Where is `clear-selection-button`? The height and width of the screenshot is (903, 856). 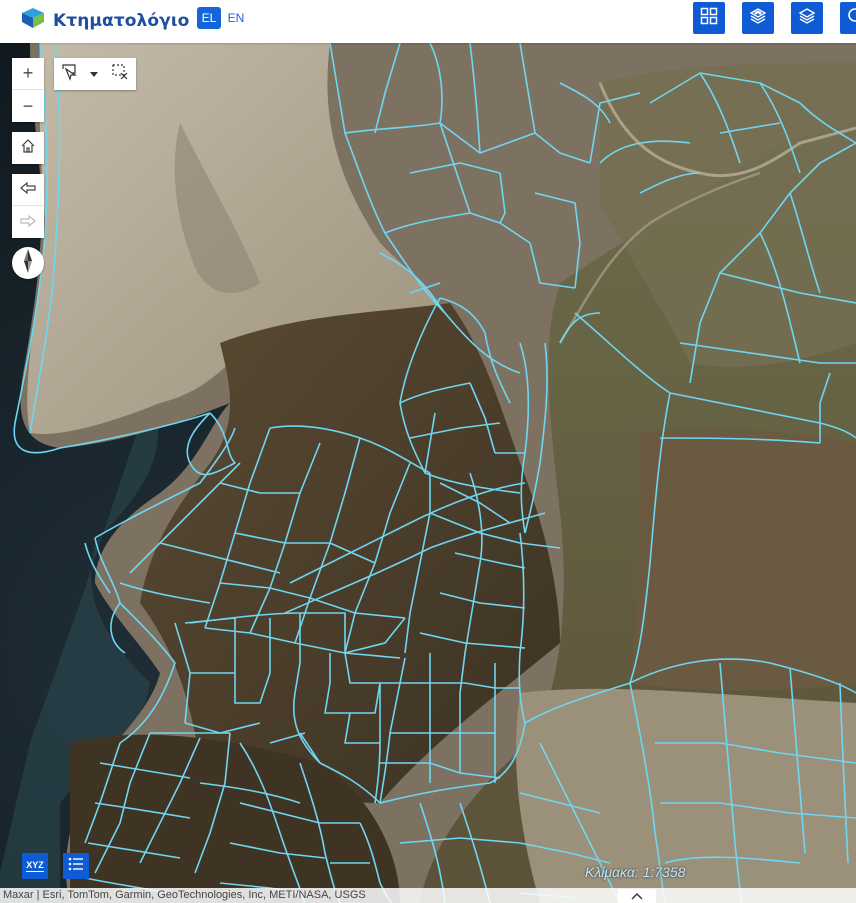
clear-selection-button is located at coordinates (120, 74).